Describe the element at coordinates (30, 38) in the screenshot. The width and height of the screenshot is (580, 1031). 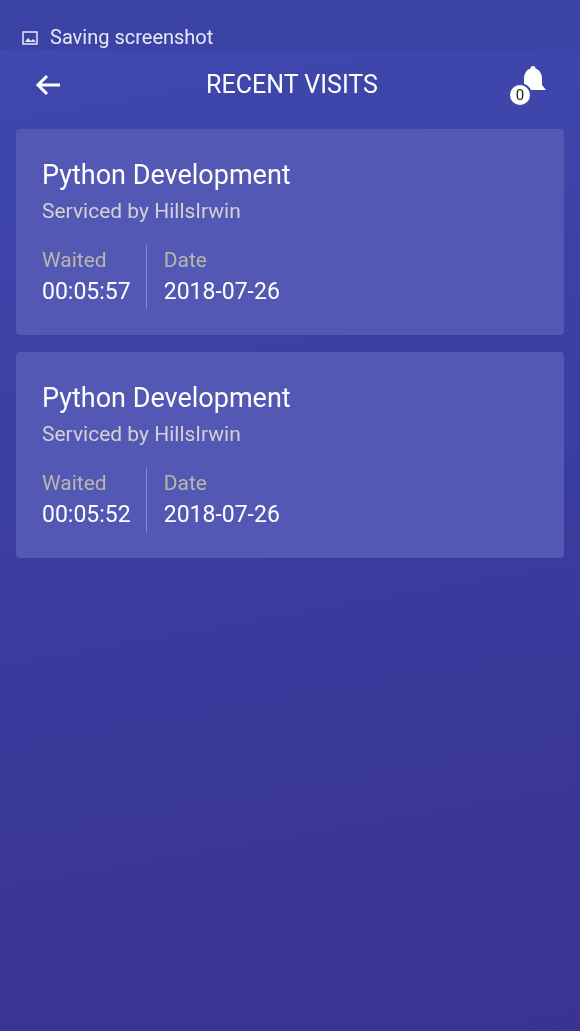
I see `image-icon` at that location.